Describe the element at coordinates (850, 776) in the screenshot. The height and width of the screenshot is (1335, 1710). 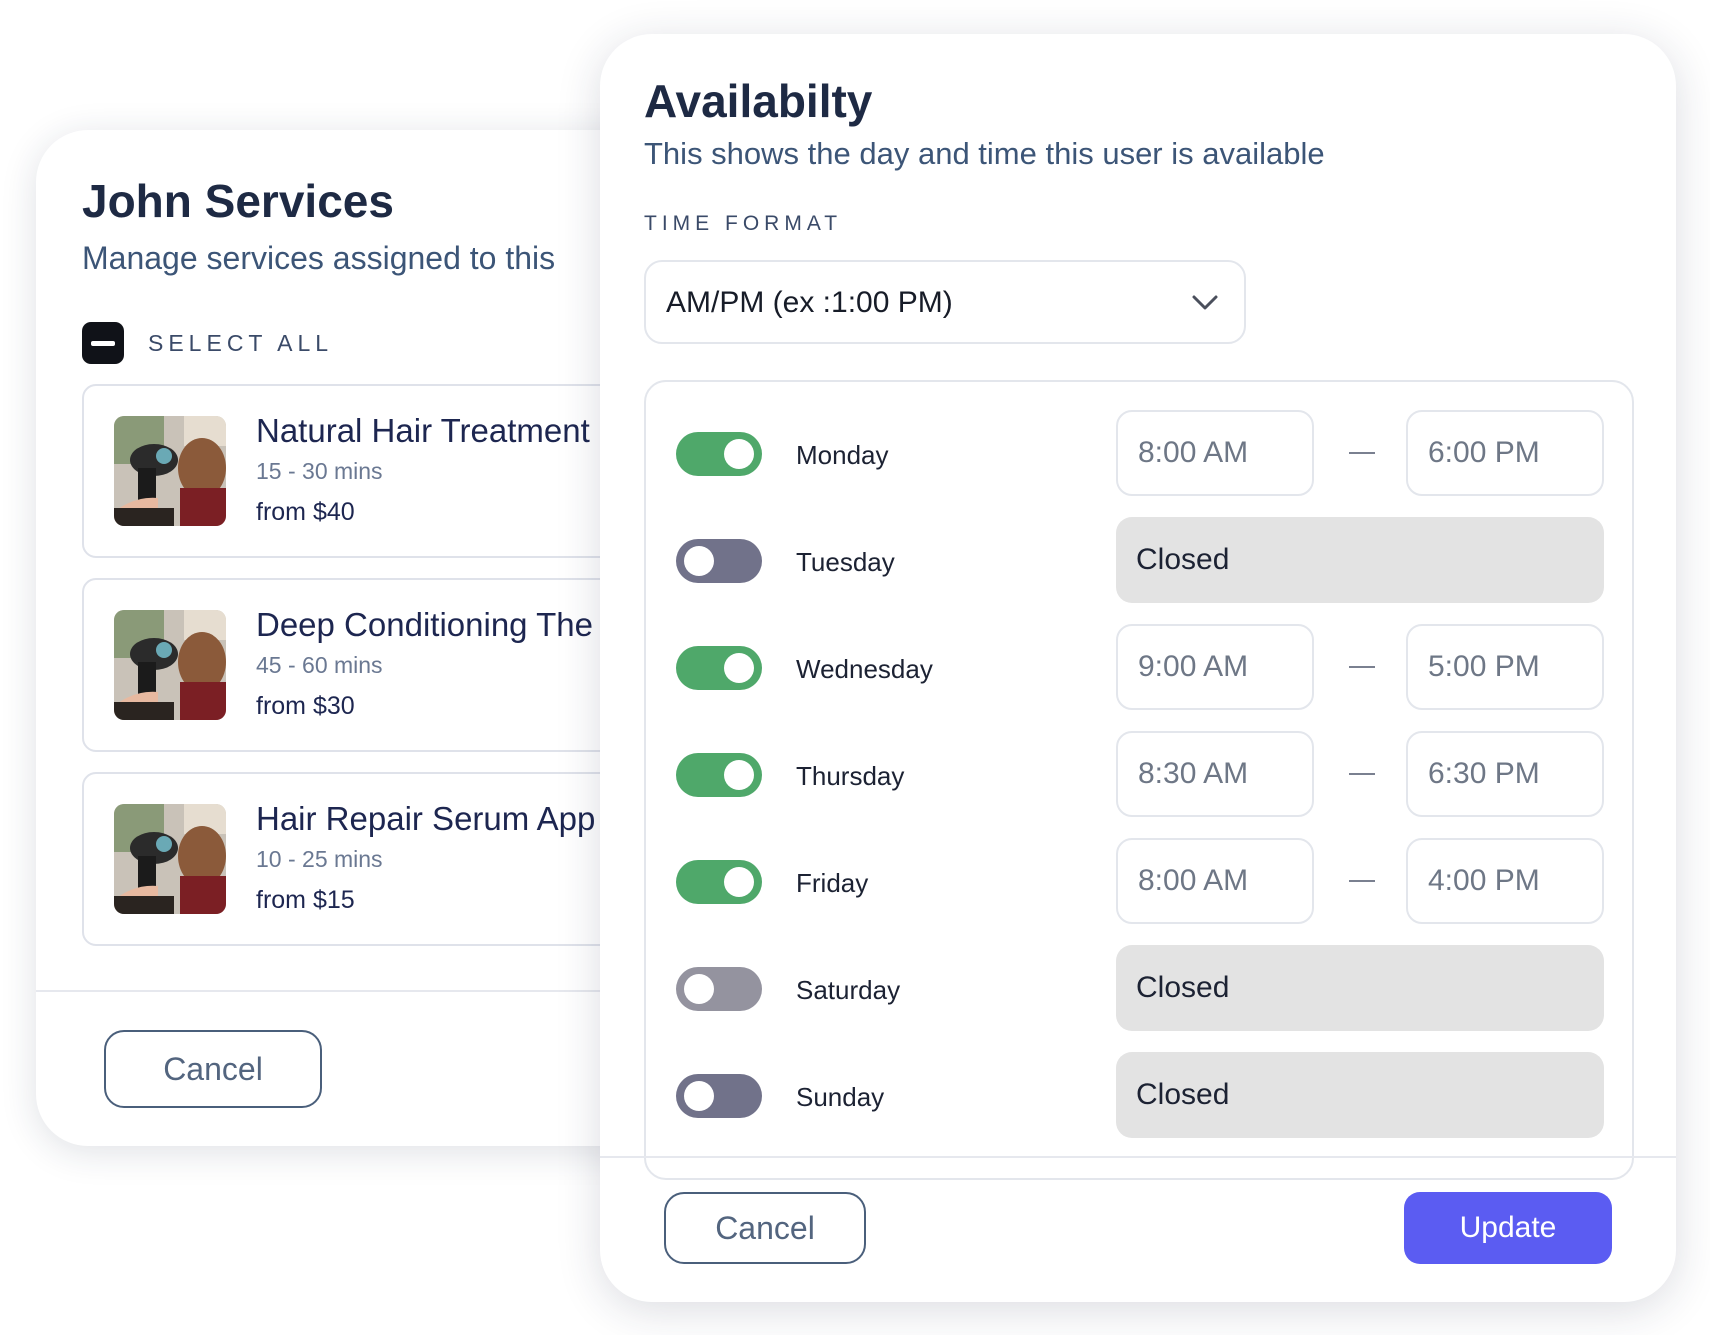
I see `day-name: Thursday` at that location.